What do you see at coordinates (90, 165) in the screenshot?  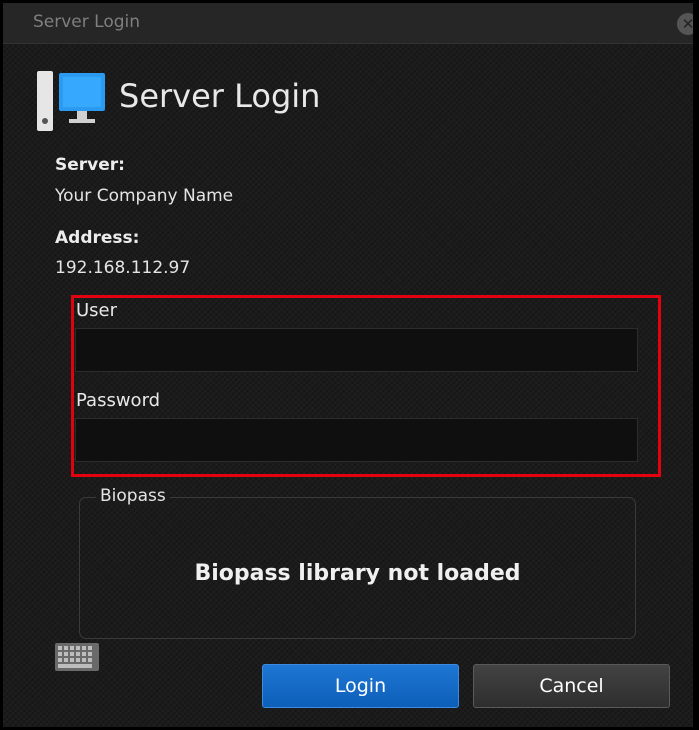 I see `server-label: Server:` at bounding box center [90, 165].